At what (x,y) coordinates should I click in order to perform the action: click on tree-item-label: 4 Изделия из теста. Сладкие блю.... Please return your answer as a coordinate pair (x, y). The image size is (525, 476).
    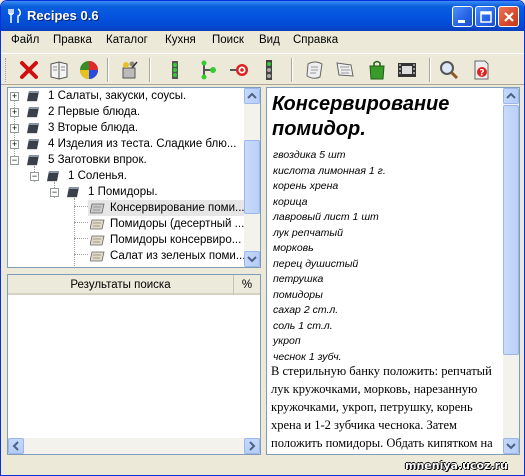
    Looking at the image, I should click on (142, 144).